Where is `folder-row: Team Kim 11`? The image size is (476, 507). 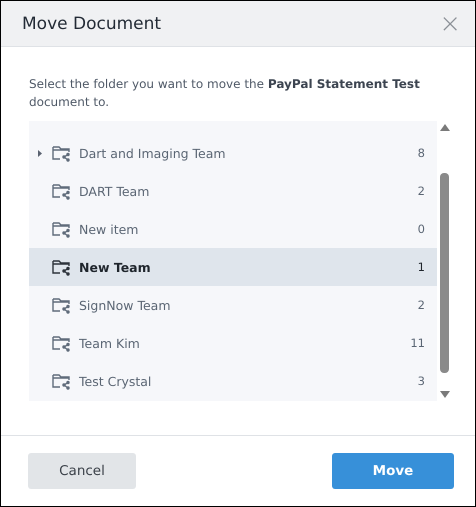 folder-row: Team Kim 11 is located at coordinates (233, 343).